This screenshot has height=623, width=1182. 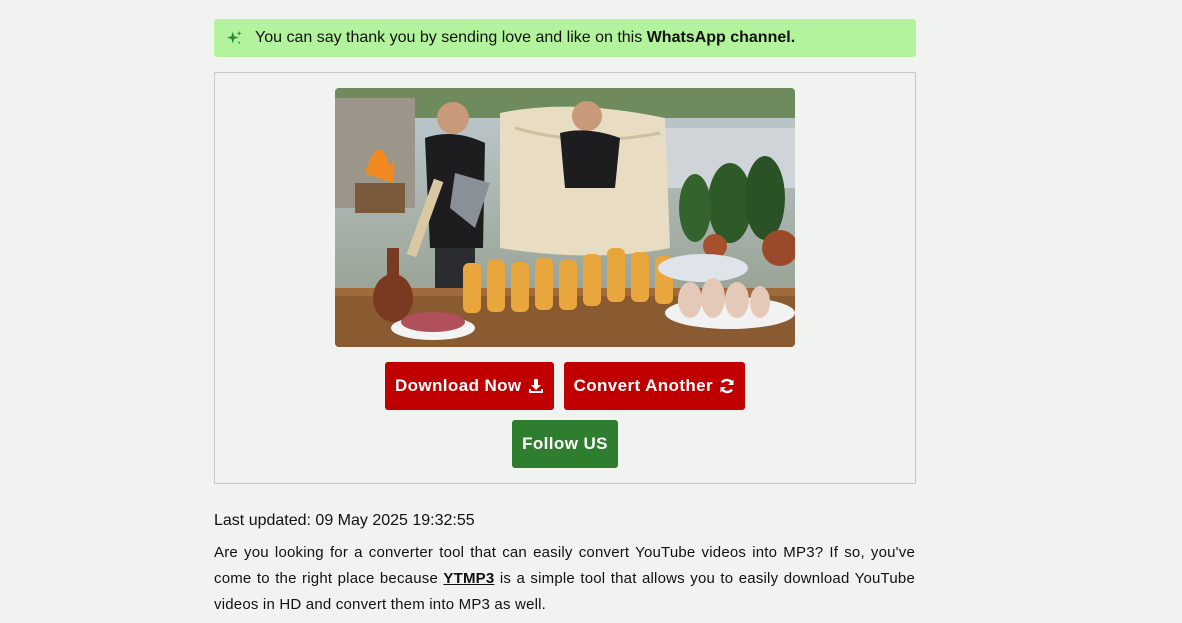 I want to click on download-now-label: Download Now, so click(x=458, y=385).